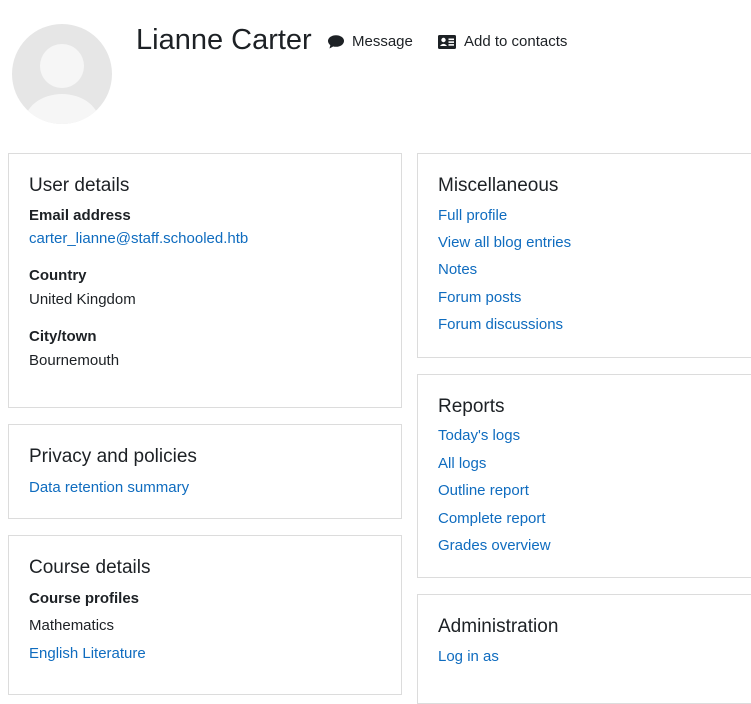  What do you see at coordinates (471, 406) in the screenshot?
I see `reports-title: Reports` at bounding box center [471, 406].